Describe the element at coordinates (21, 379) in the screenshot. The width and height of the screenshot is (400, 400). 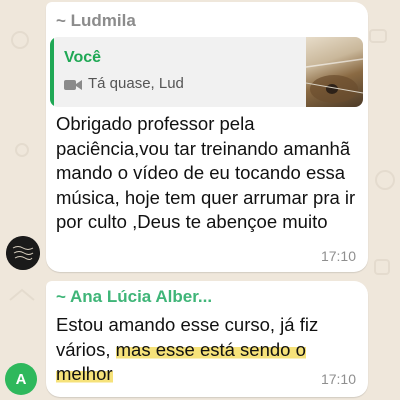
I see `avatar: A` at that location.